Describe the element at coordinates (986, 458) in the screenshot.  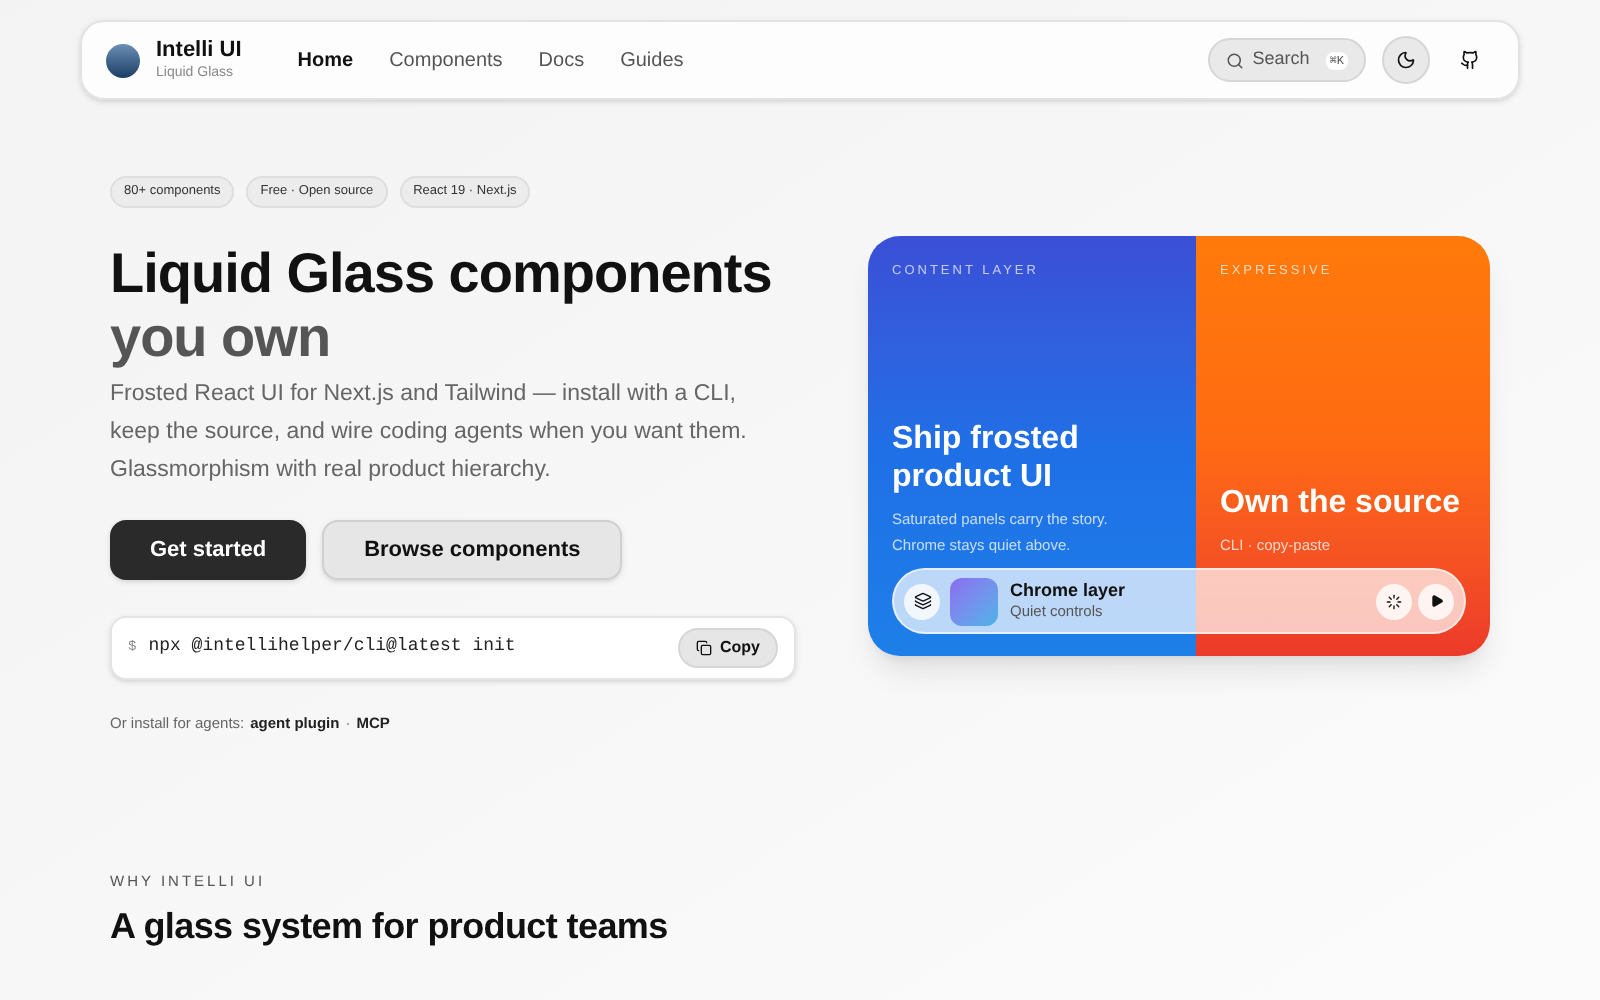
I see `panel-title: Ship frosted product UI` at that location.